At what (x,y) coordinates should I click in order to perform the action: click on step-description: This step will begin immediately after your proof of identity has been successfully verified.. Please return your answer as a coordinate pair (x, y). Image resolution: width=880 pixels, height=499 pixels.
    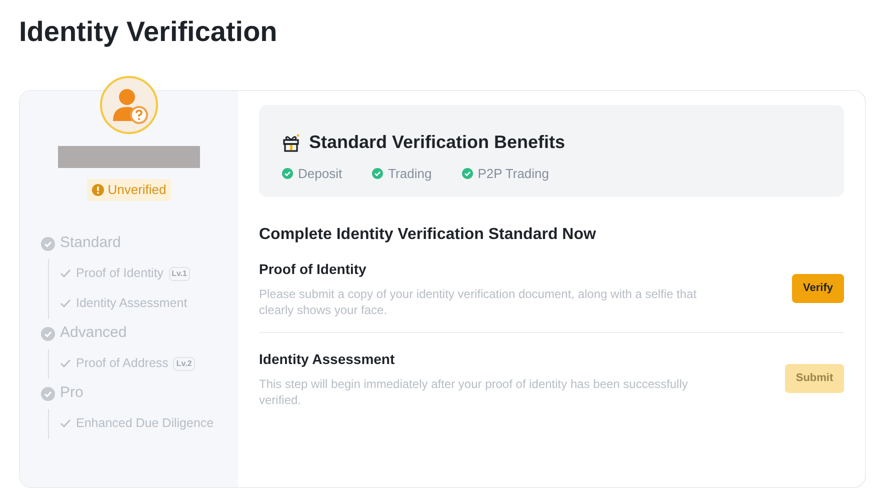
    Looking at the image, I should click on (474, 392).